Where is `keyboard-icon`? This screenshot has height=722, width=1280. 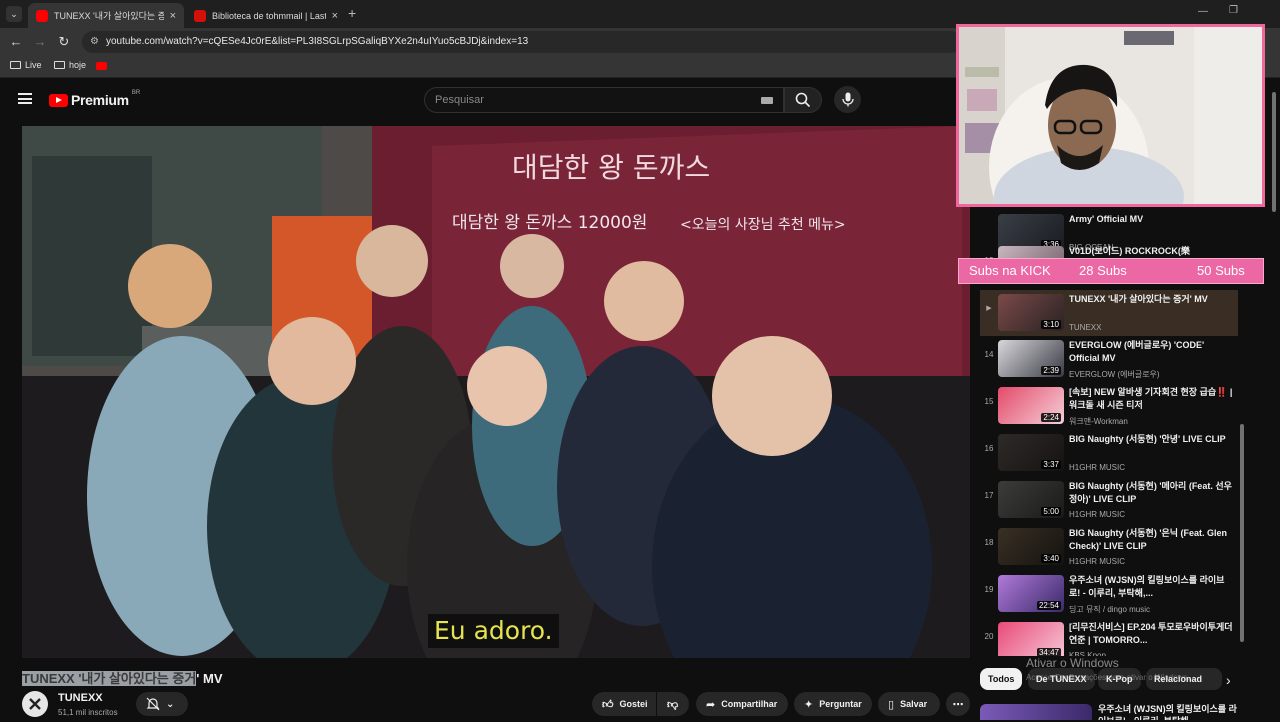
keyboard-icon is located at coordinates (767, 100).